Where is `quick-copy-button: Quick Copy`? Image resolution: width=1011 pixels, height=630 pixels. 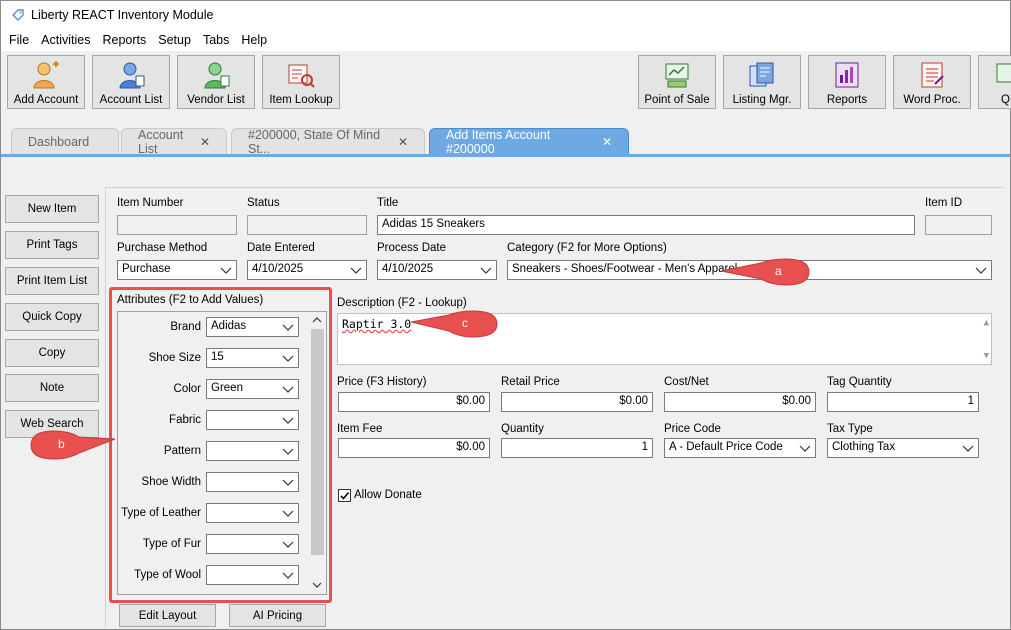 quick-copy-button: Quick Copy is located at coordinates (52, 317).